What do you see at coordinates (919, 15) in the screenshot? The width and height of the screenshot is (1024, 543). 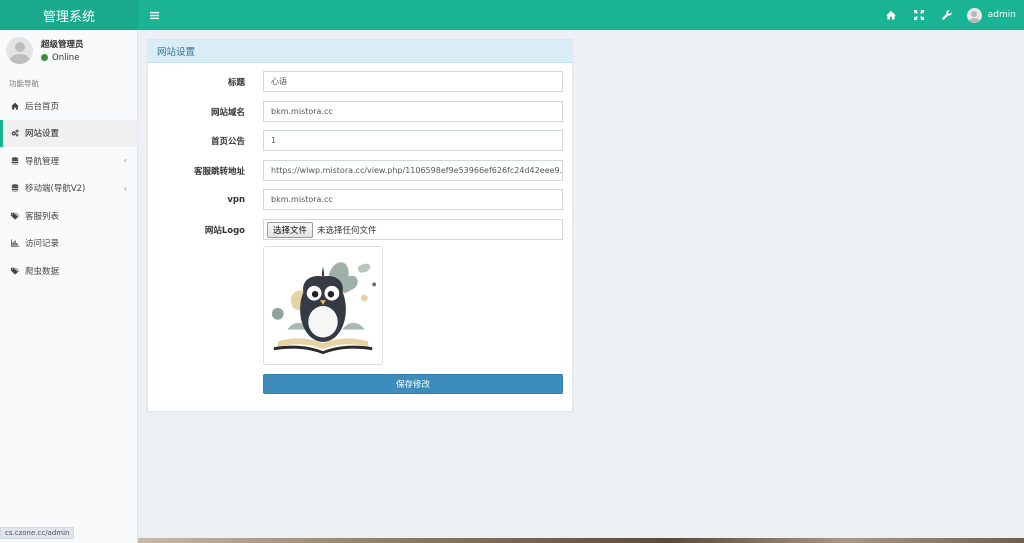 I see `expand-icon` at bounding box center [919, 15].